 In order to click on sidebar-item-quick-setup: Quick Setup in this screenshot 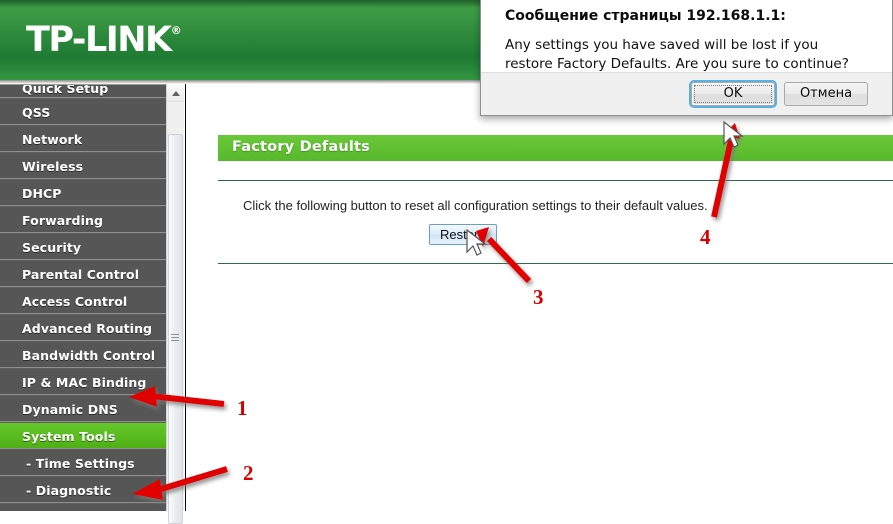, I will do `click(83, 91)`.